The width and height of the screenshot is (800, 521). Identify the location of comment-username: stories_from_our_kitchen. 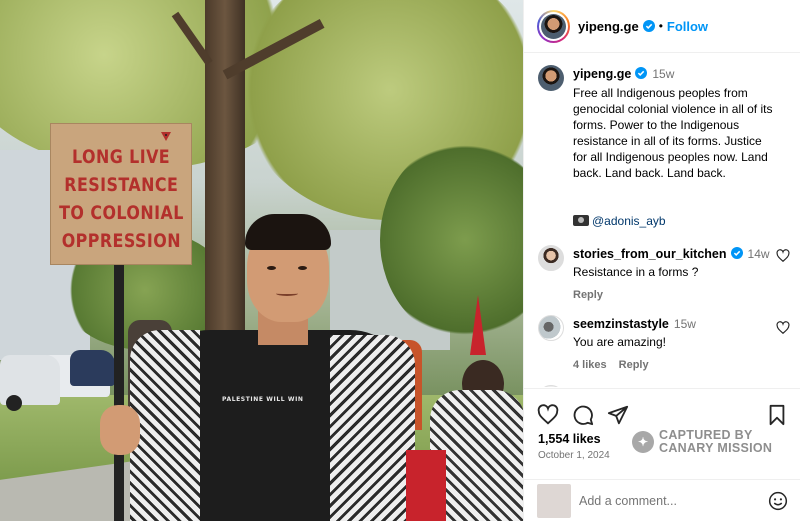
(650, 254).